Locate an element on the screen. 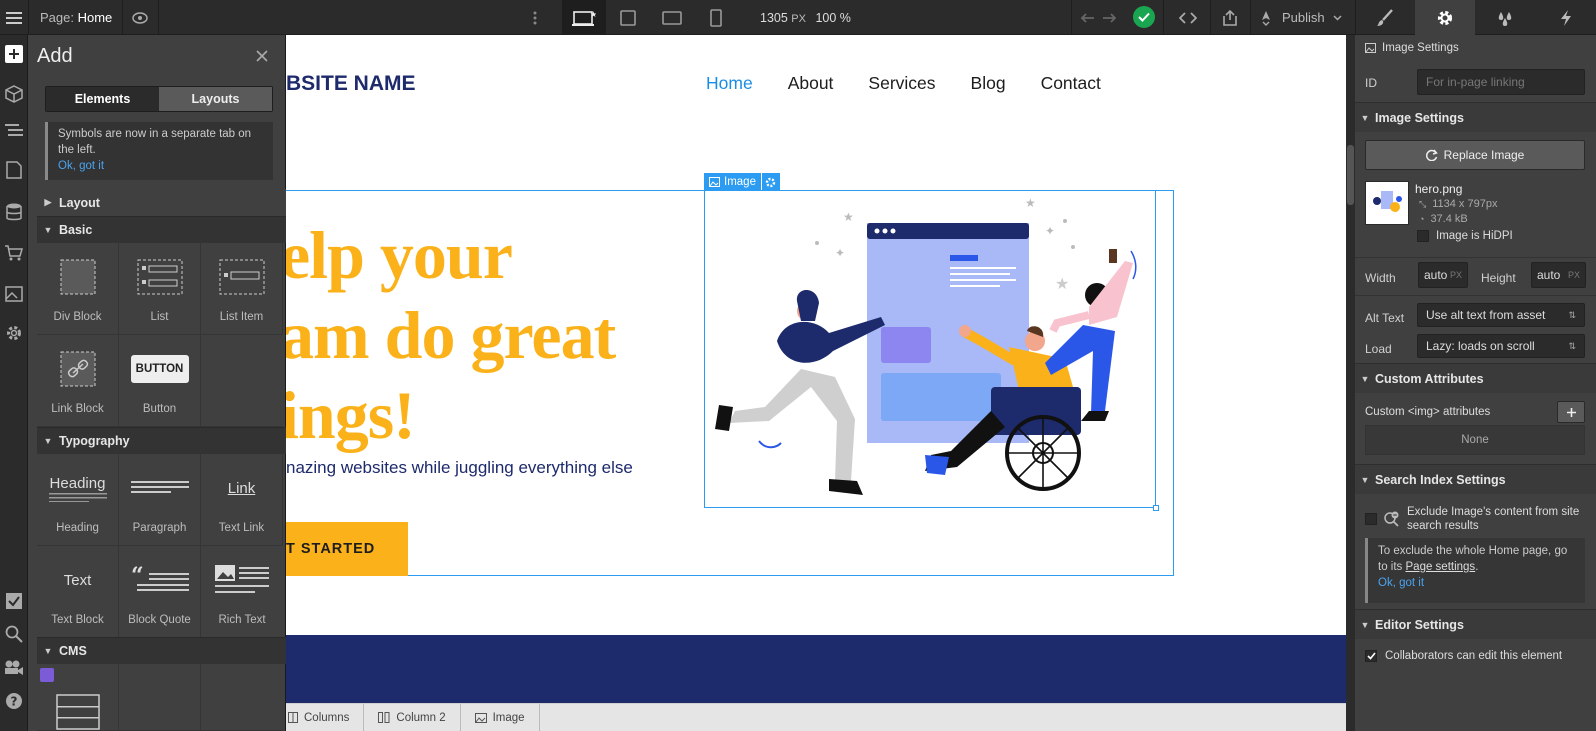  nav-link-about: About is located at coordinates (811, 83).